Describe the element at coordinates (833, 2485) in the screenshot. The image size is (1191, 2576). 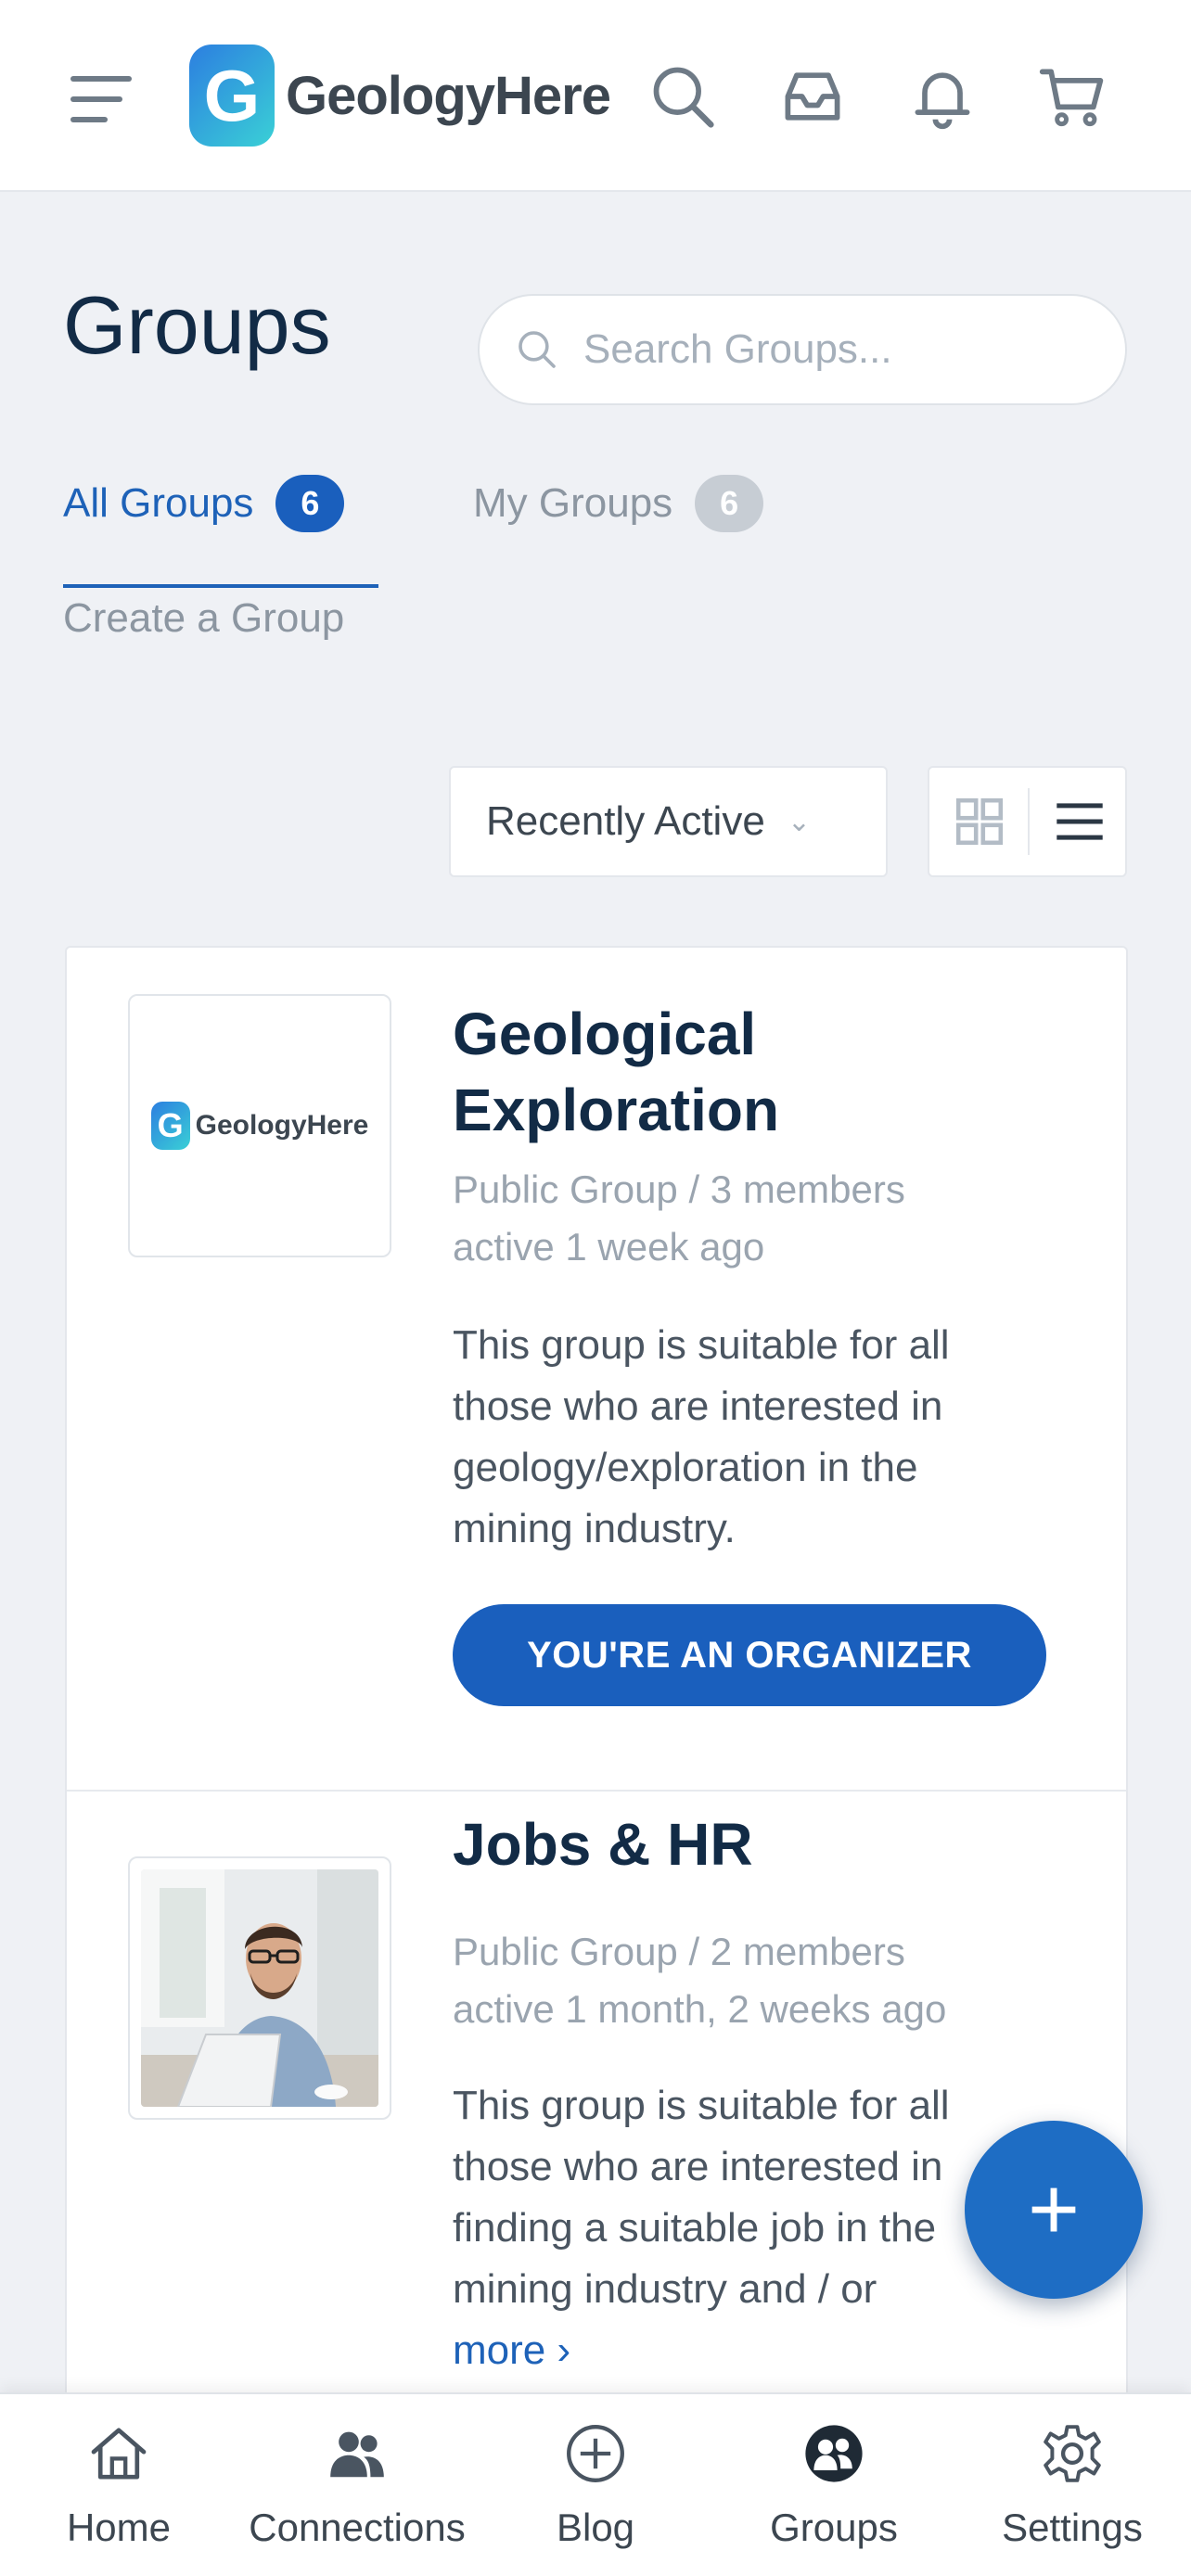
I see `nav-item-groups: Groups` at that location.